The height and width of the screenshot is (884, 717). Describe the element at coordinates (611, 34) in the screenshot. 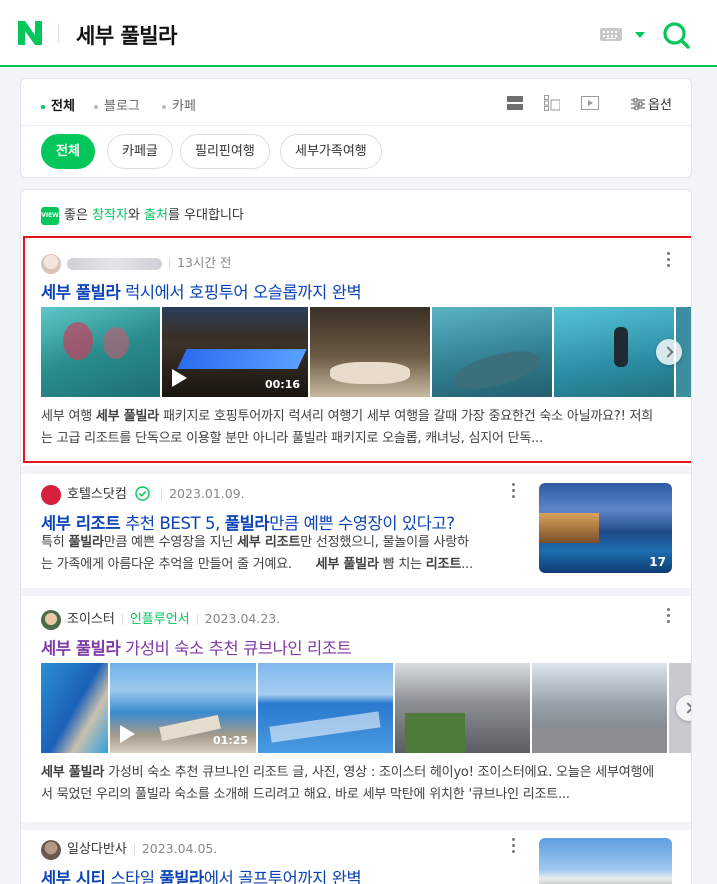

I see `keyboard-icon` at that location.